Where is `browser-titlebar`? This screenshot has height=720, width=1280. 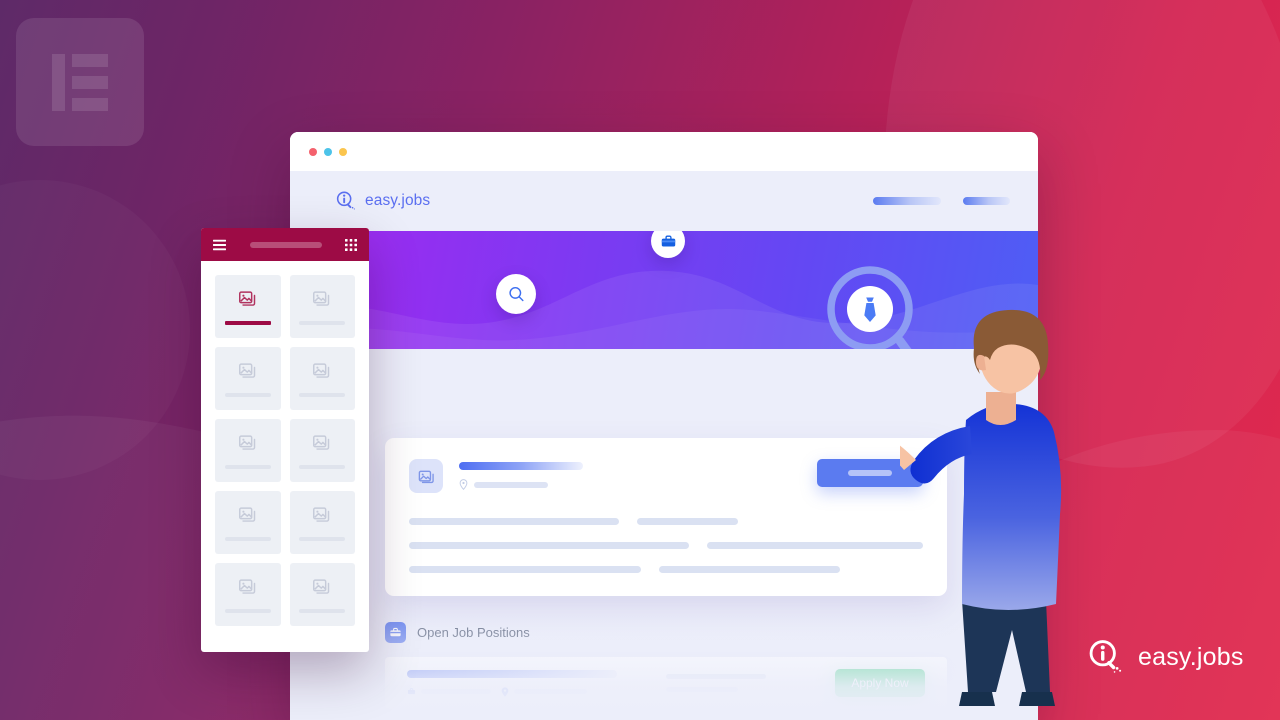 browser-titlebar is located at coordinates (664, 151).